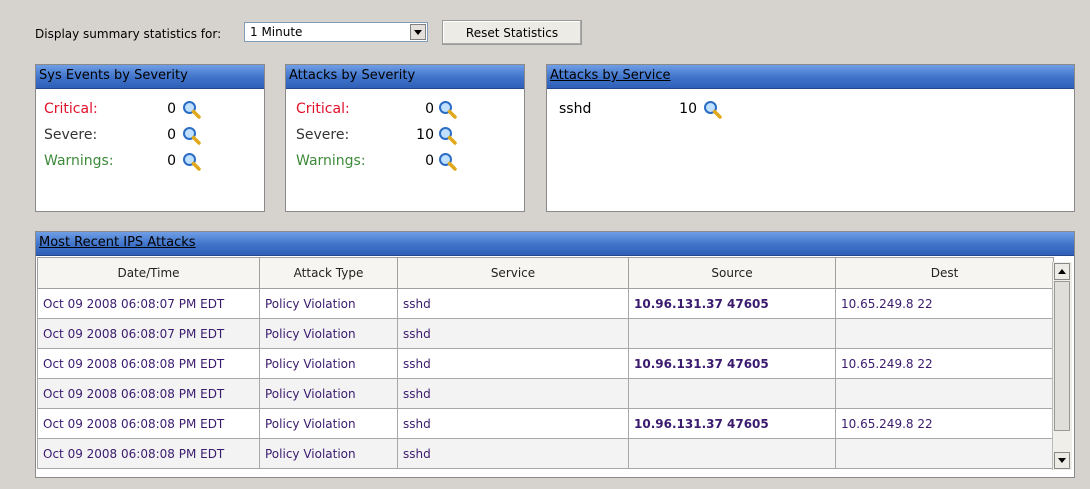 The width and height of the screenshot is (1090, 489). I want to click on summary-period-label: Display summary statistics for:, so click(128, 34).